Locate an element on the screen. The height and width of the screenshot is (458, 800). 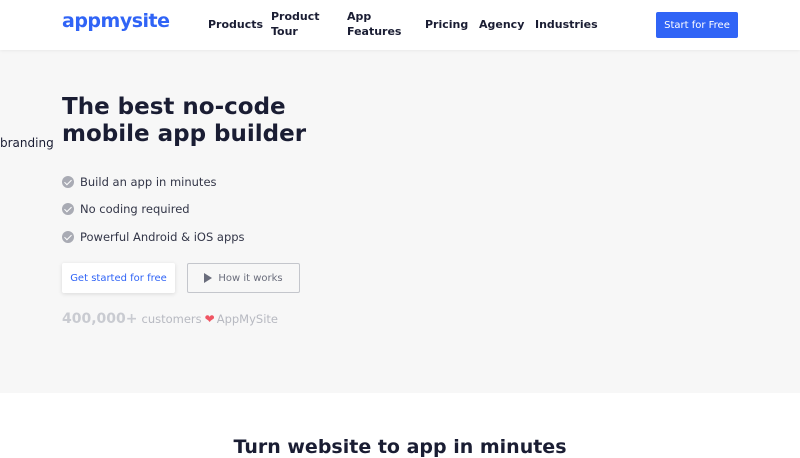
heart-icon: ❤ is located at coordinates (209, 319).